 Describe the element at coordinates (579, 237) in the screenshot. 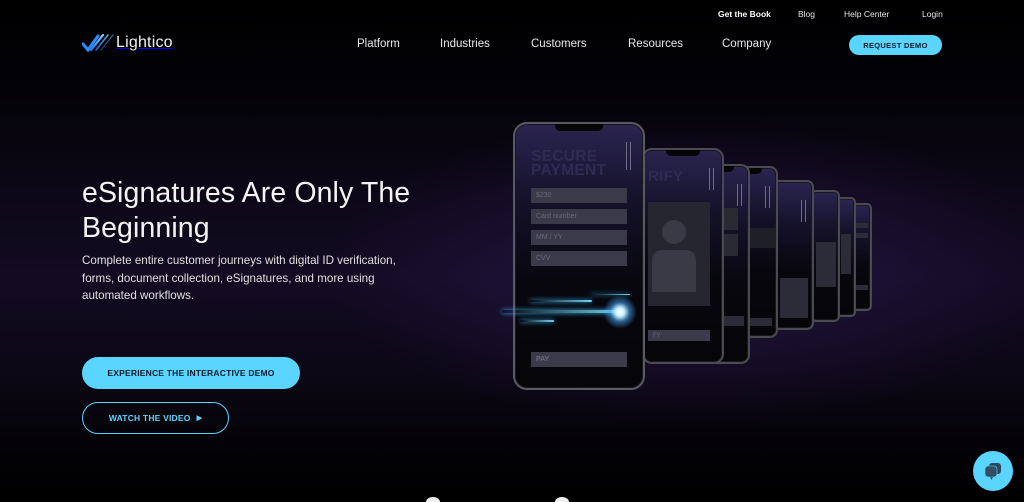

I see `expiry-field-mock: MM / YY` at that location.